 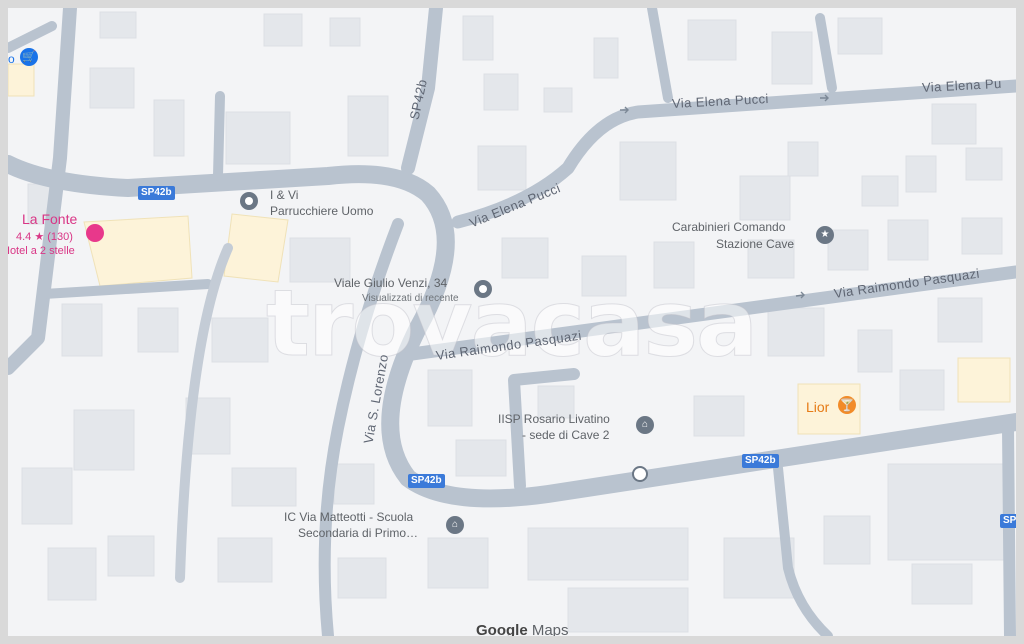 I want to click on carabinieri-line1: Carabinieri Comando, so click(x=729, y=227).